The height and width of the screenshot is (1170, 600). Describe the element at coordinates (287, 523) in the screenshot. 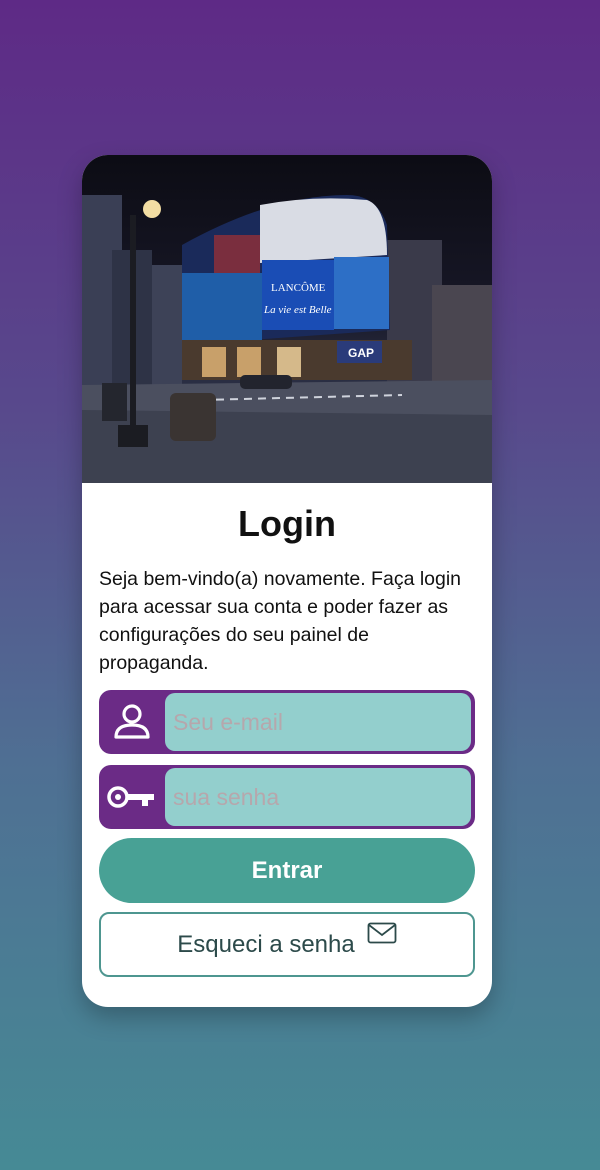

I see `page-title: Login` at that location.